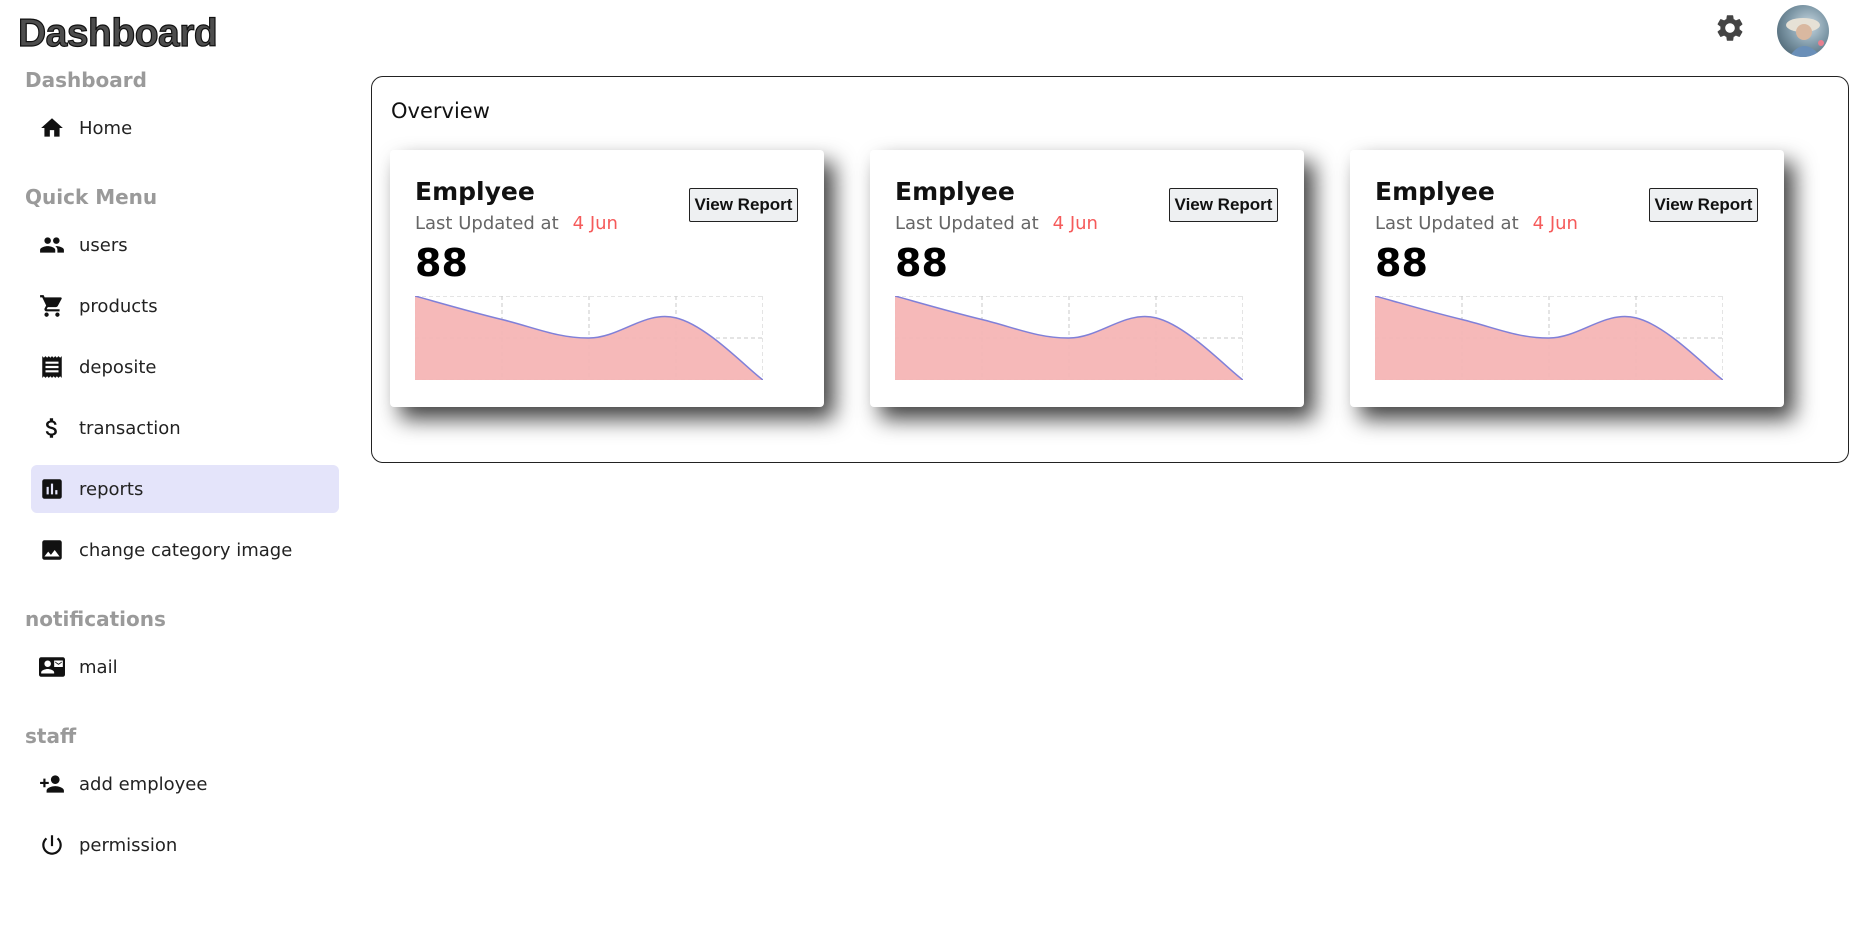 Image resolution: width=1851 pixels, height=931 pixels. I want to click on gear-icon, so click(1730, 28).